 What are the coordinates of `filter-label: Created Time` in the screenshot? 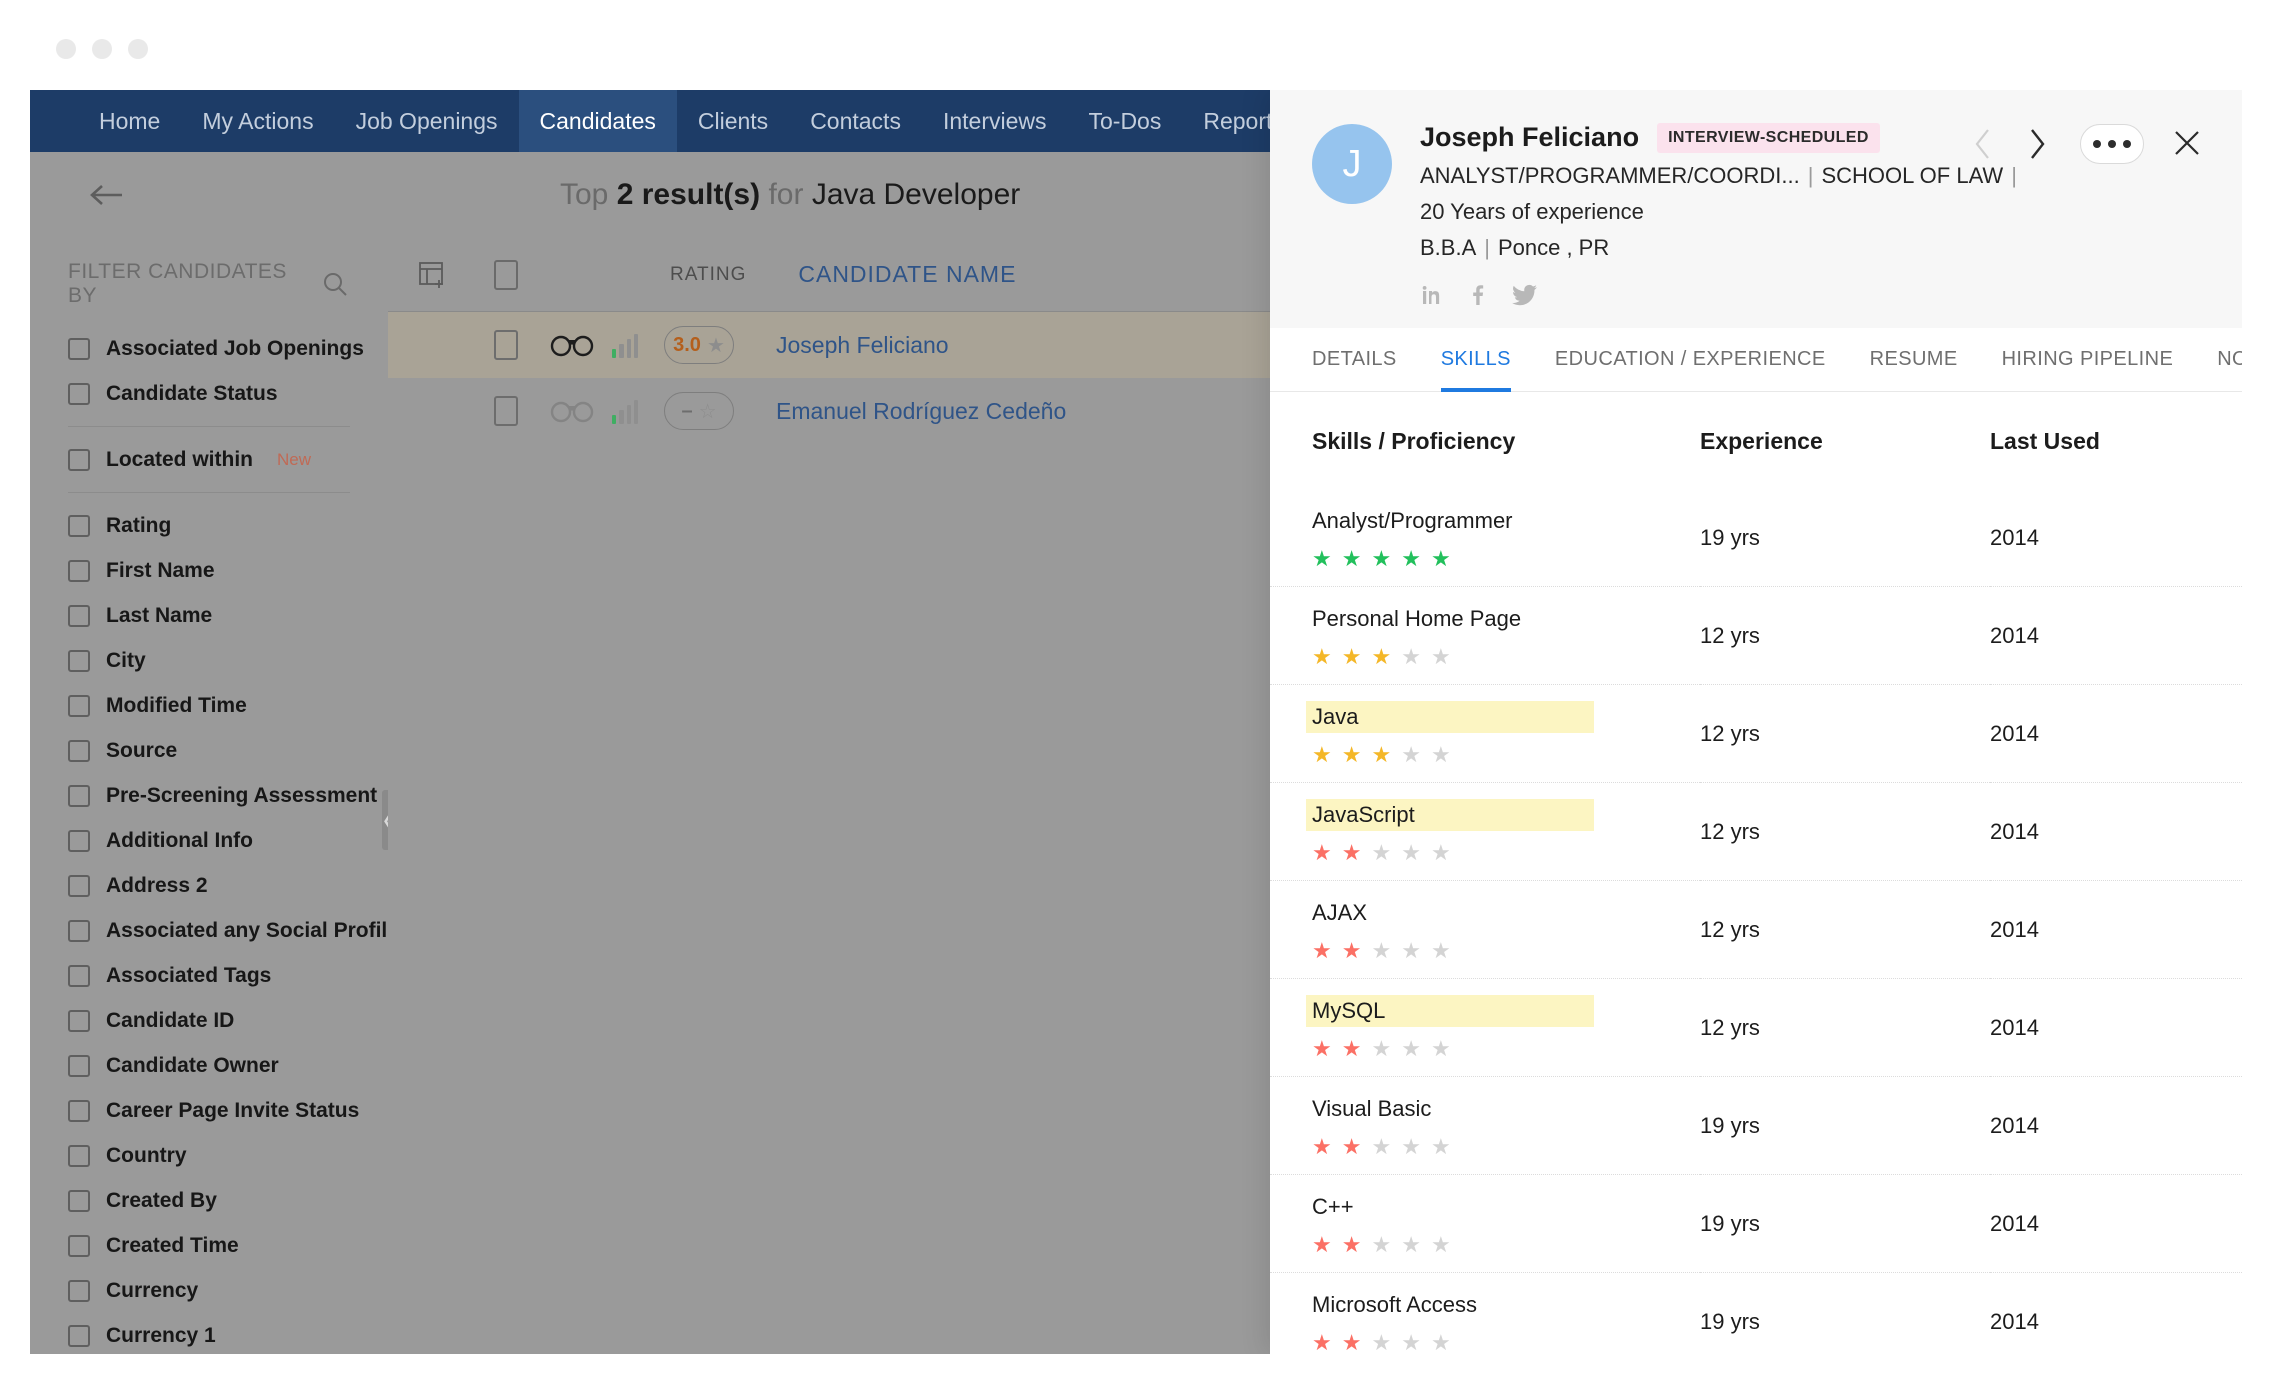 It's located at (172, 1245).